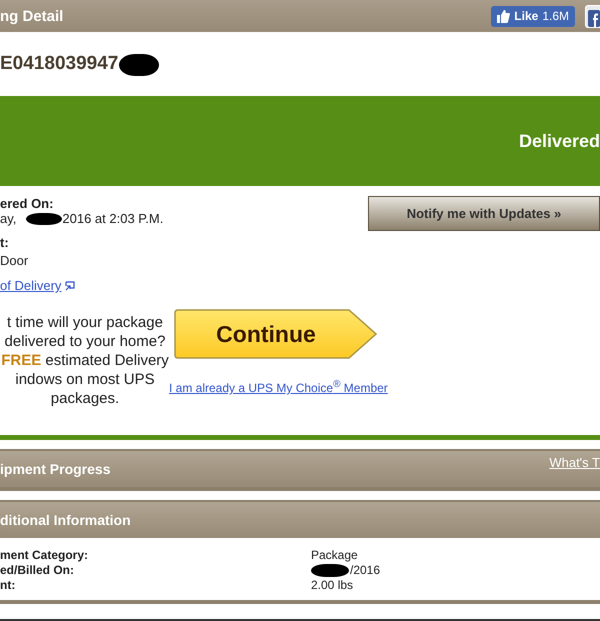 The height and width of the screenshot is (621, 600). Describe the element at coordinates (45, 555) in the screenshot. I see `info-label: ment Category:` at that location.